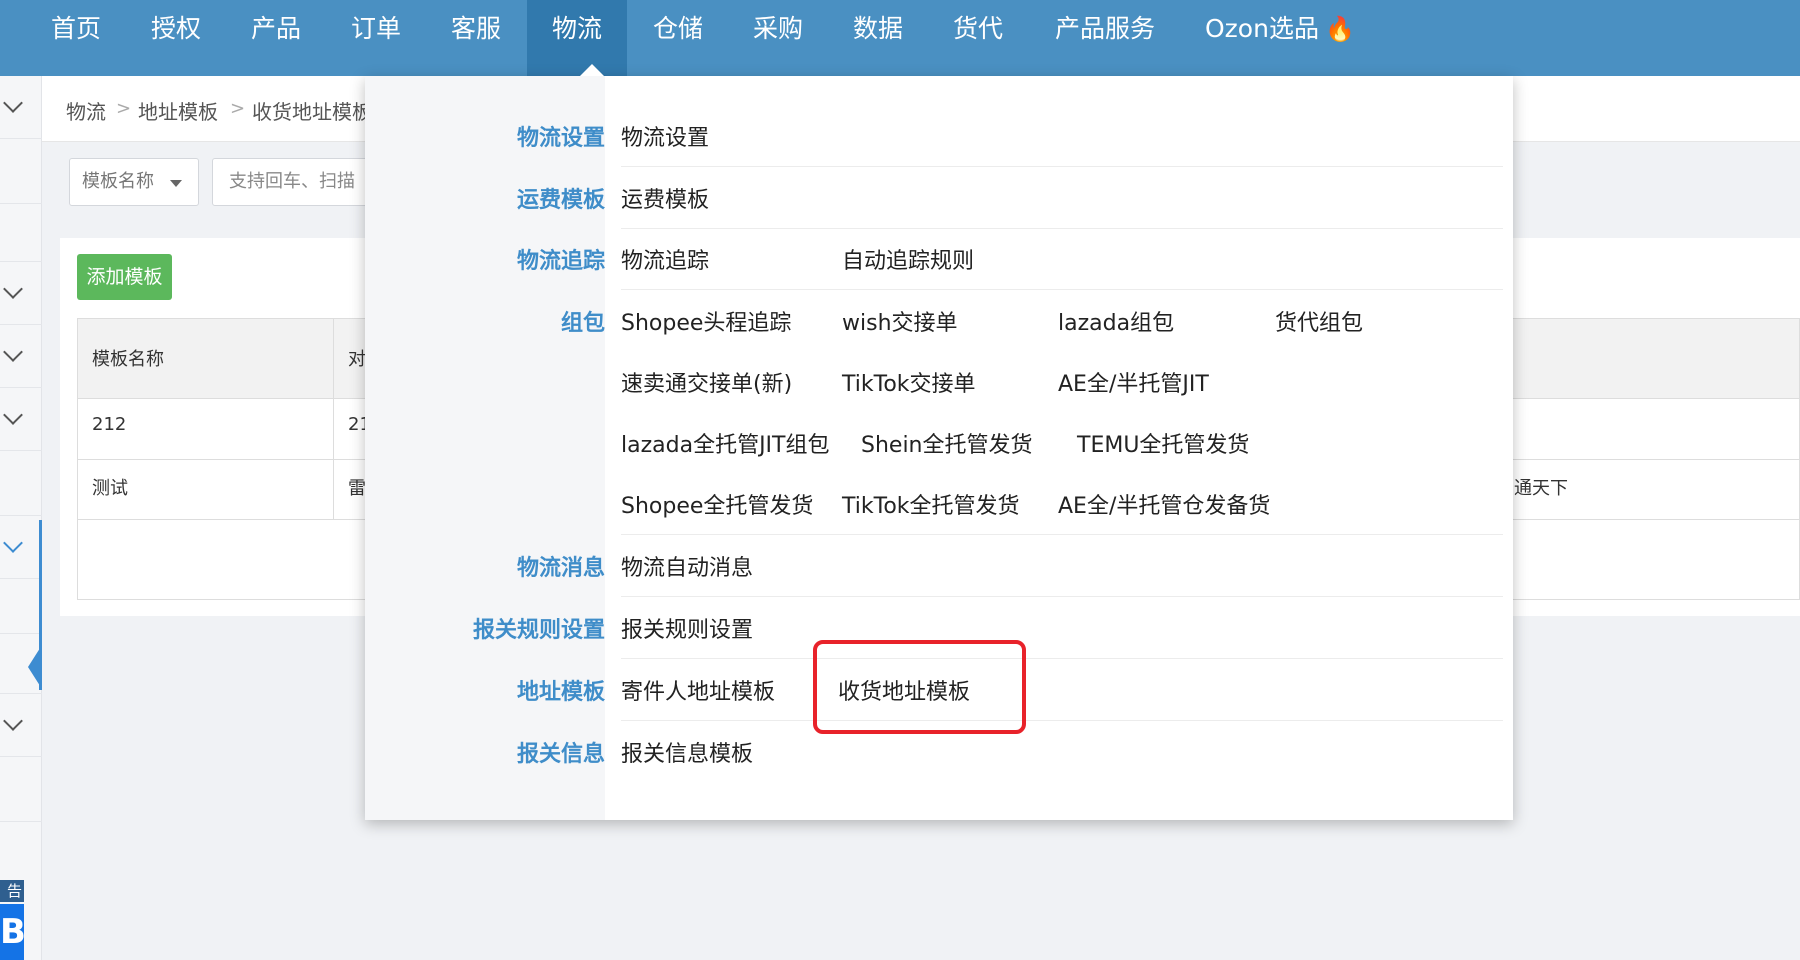 This screenshot has height=960, width=1800. What do you see at coordinates (778, 38) in the screenshot?
I see `nav-purchase: 采购` at bounding box center [778, 38].